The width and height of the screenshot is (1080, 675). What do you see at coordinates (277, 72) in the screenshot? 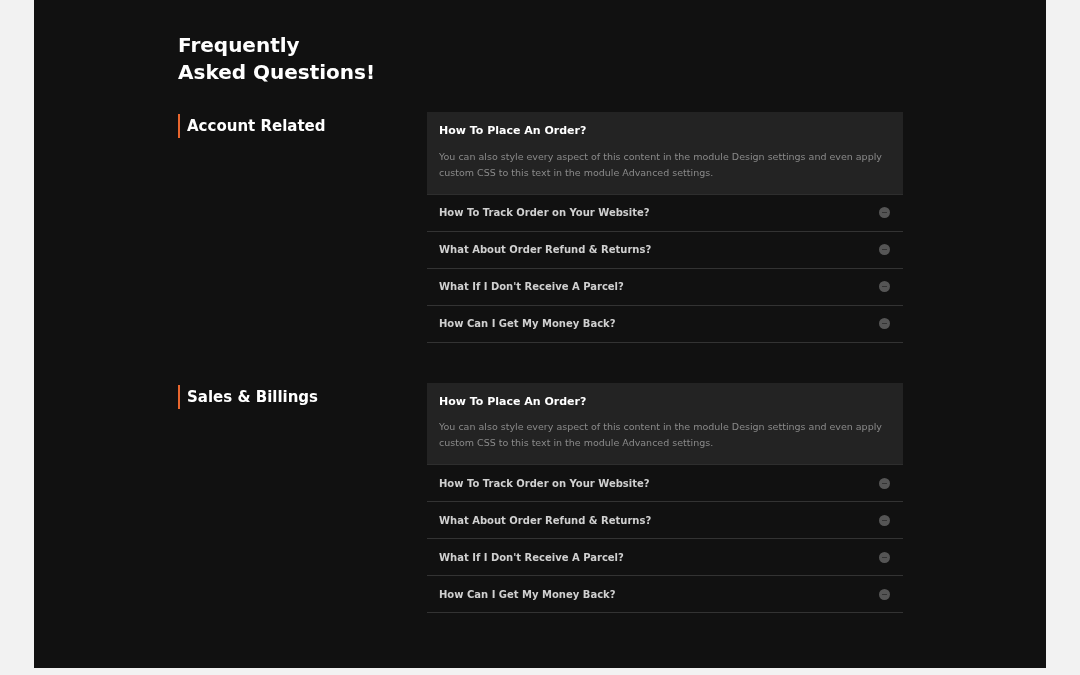
I see `page-title: Asked Questions!` at bounding box center [277, 72].